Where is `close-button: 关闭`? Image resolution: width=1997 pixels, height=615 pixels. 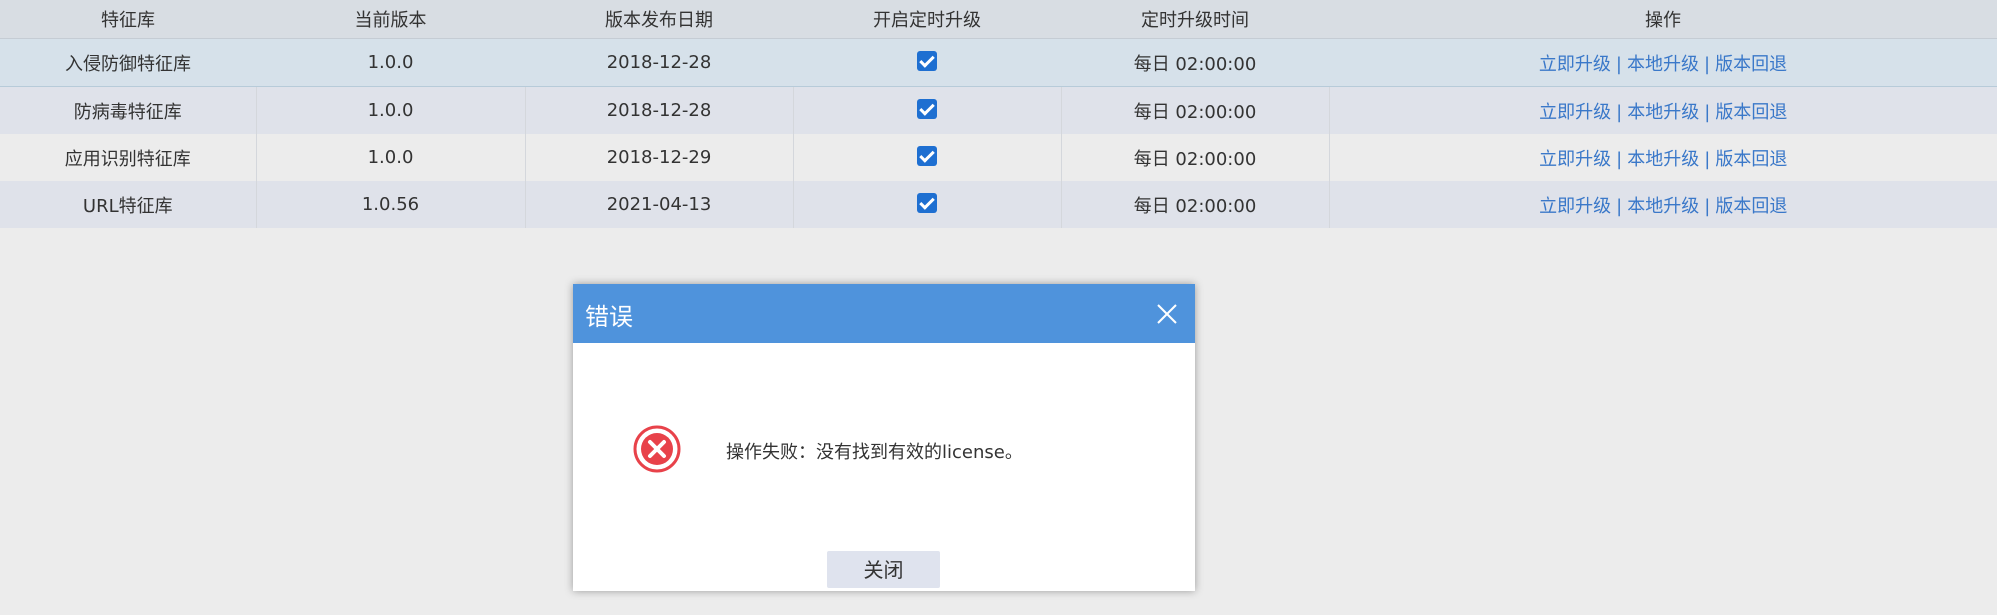
close-button: 关闭 is located at coordinates (883, 569).